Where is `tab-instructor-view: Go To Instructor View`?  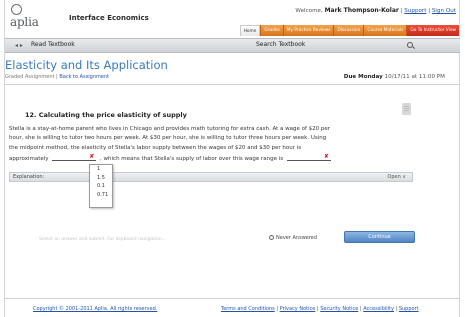
tab-instructor-view: Go To Instructor View is located at coordinates (432, 30).